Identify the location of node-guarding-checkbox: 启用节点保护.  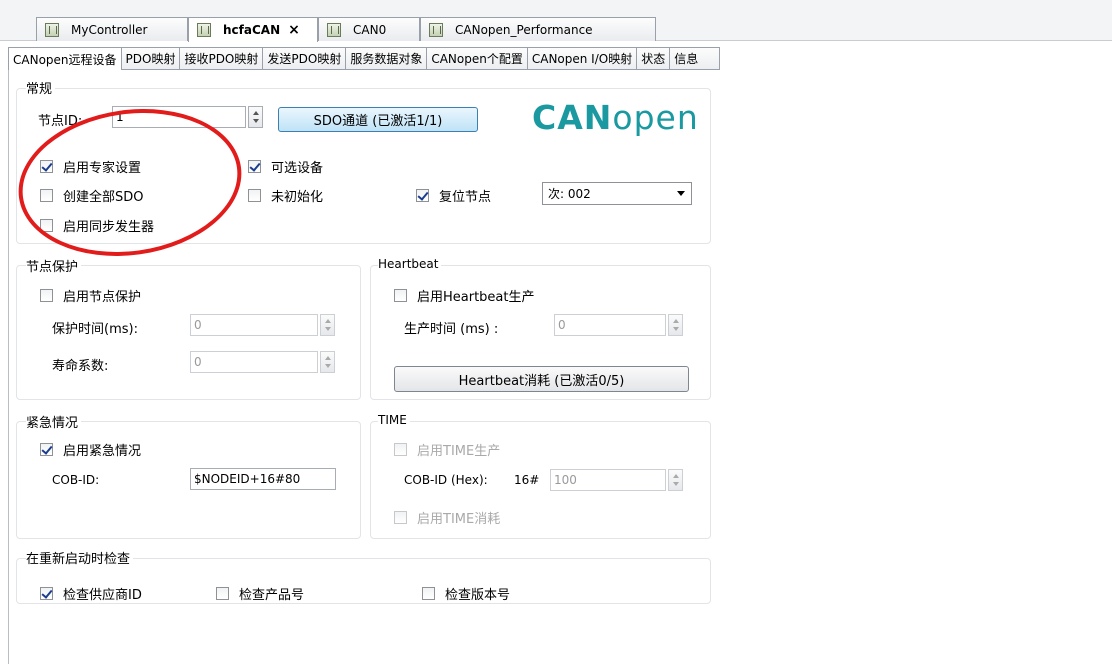
(90, 295).